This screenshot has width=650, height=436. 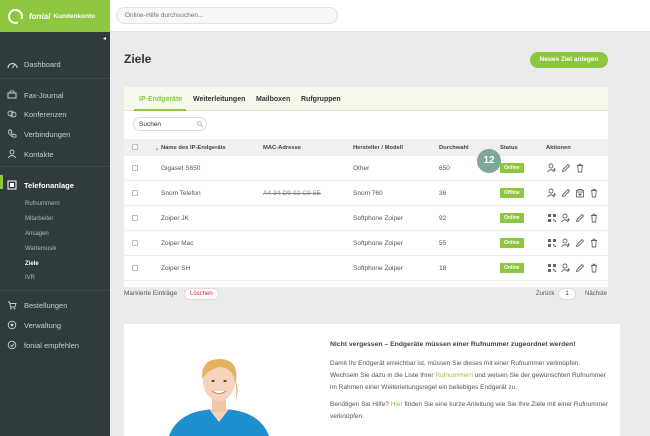 What do you see at coordinates (151, 293) in the screenshot?
I see `marked-entries-label: Markierte Einträge` at bounding box center [151, 293].